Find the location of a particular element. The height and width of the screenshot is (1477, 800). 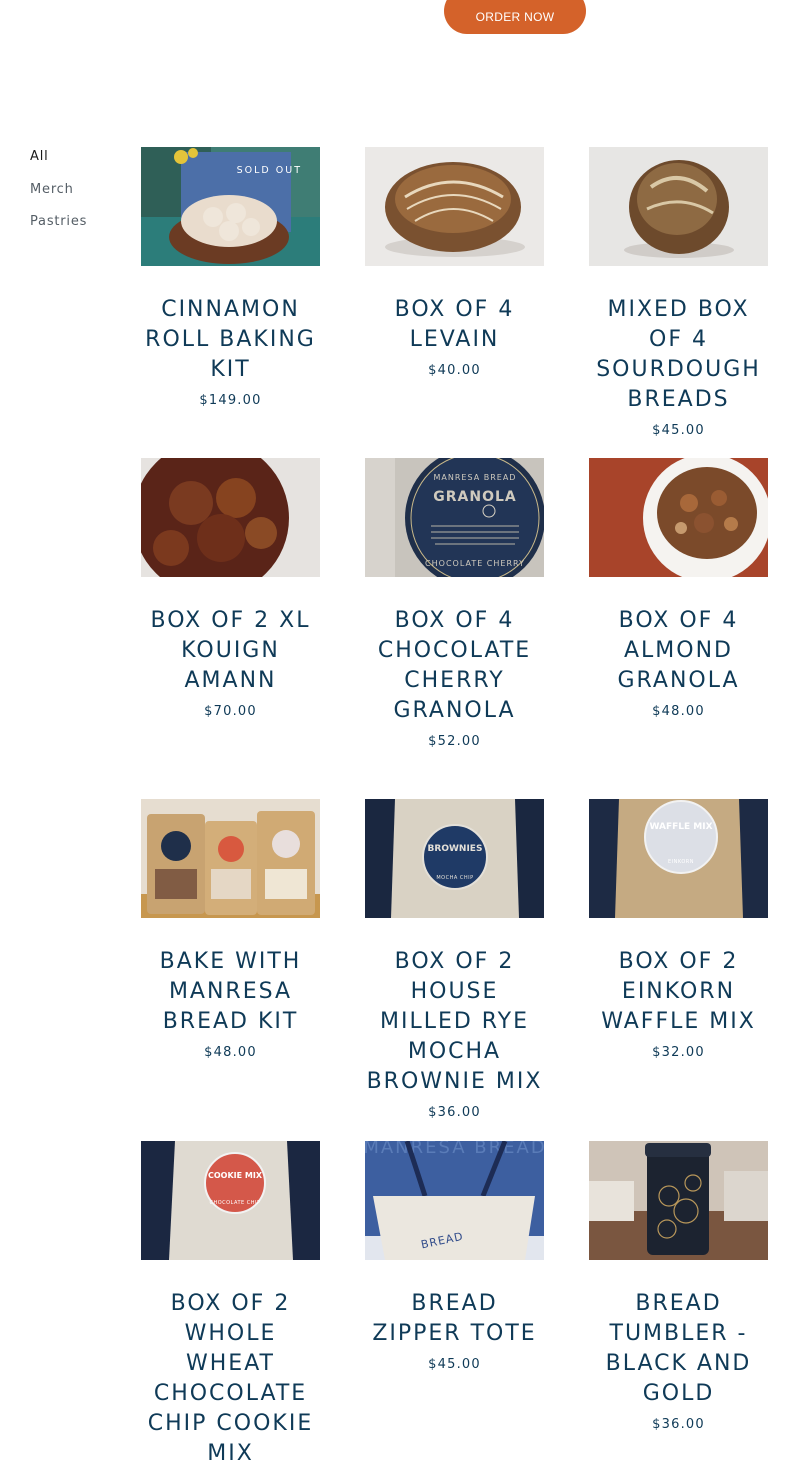

product-card: BAKE WITH MANRESA BREAD KIT $48.00 is located at coordinates (230, 929).